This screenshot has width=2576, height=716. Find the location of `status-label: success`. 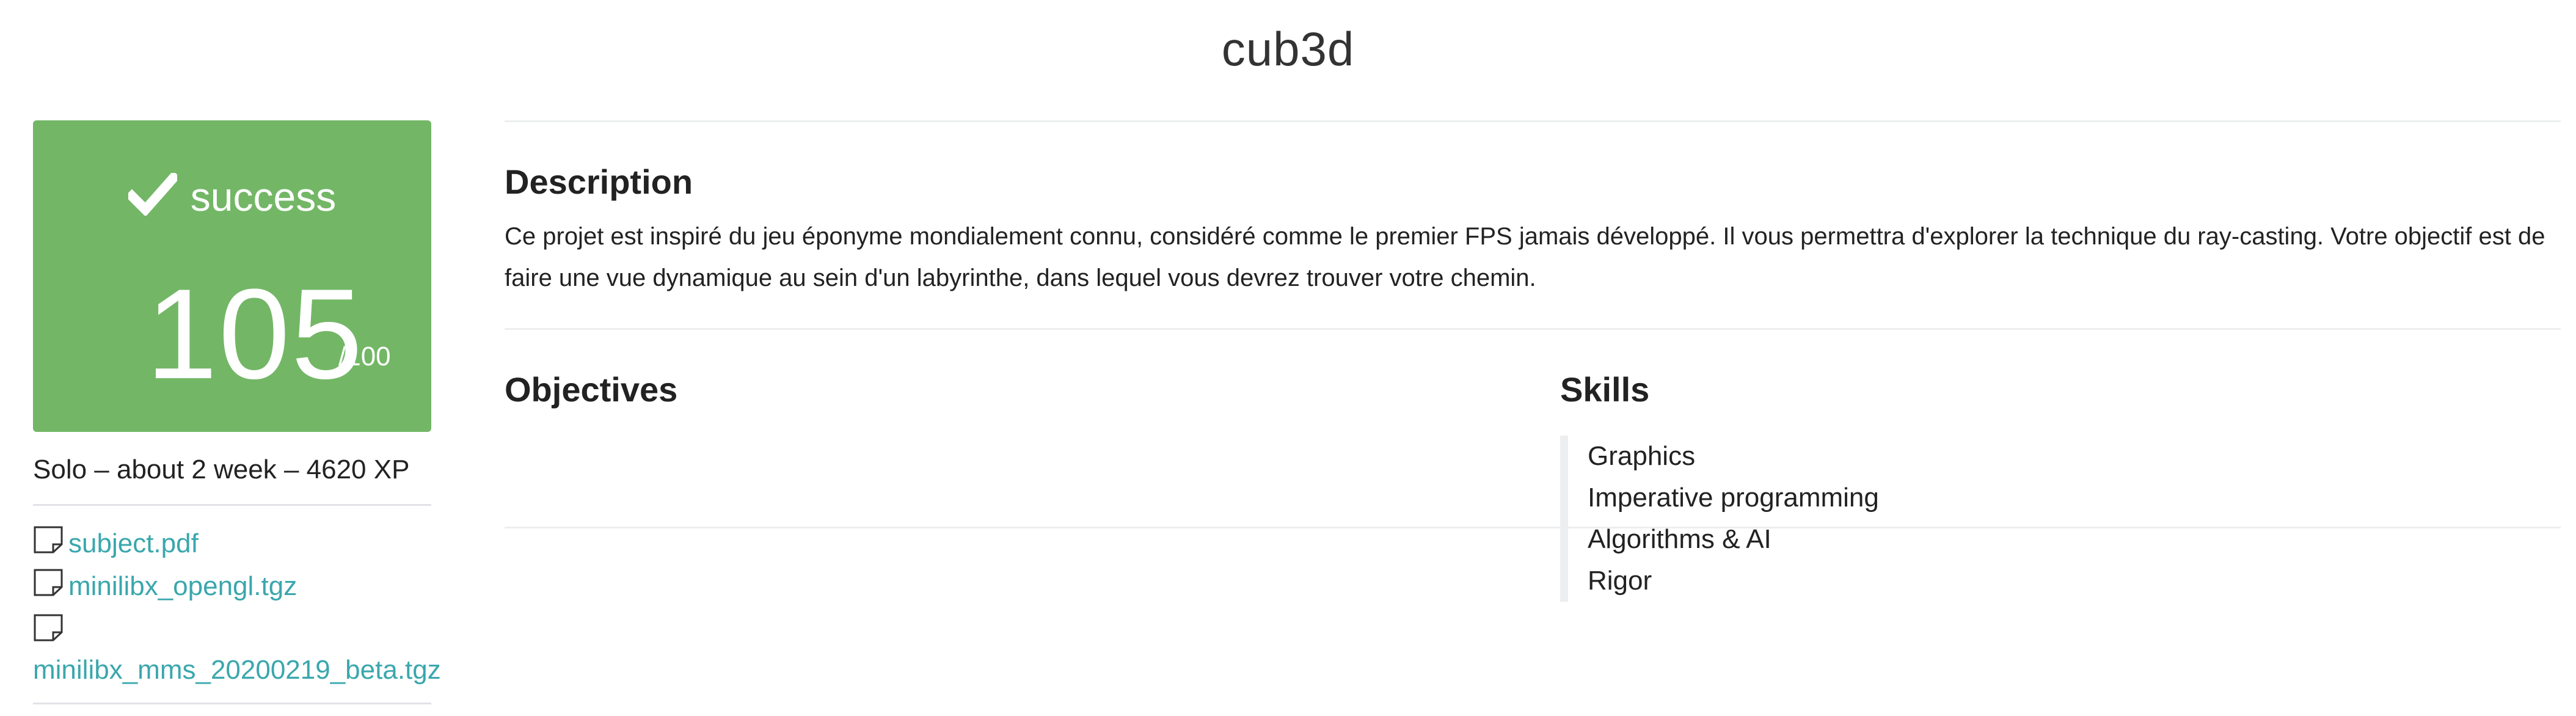

status-label: success is located at coordinates (263, 196).